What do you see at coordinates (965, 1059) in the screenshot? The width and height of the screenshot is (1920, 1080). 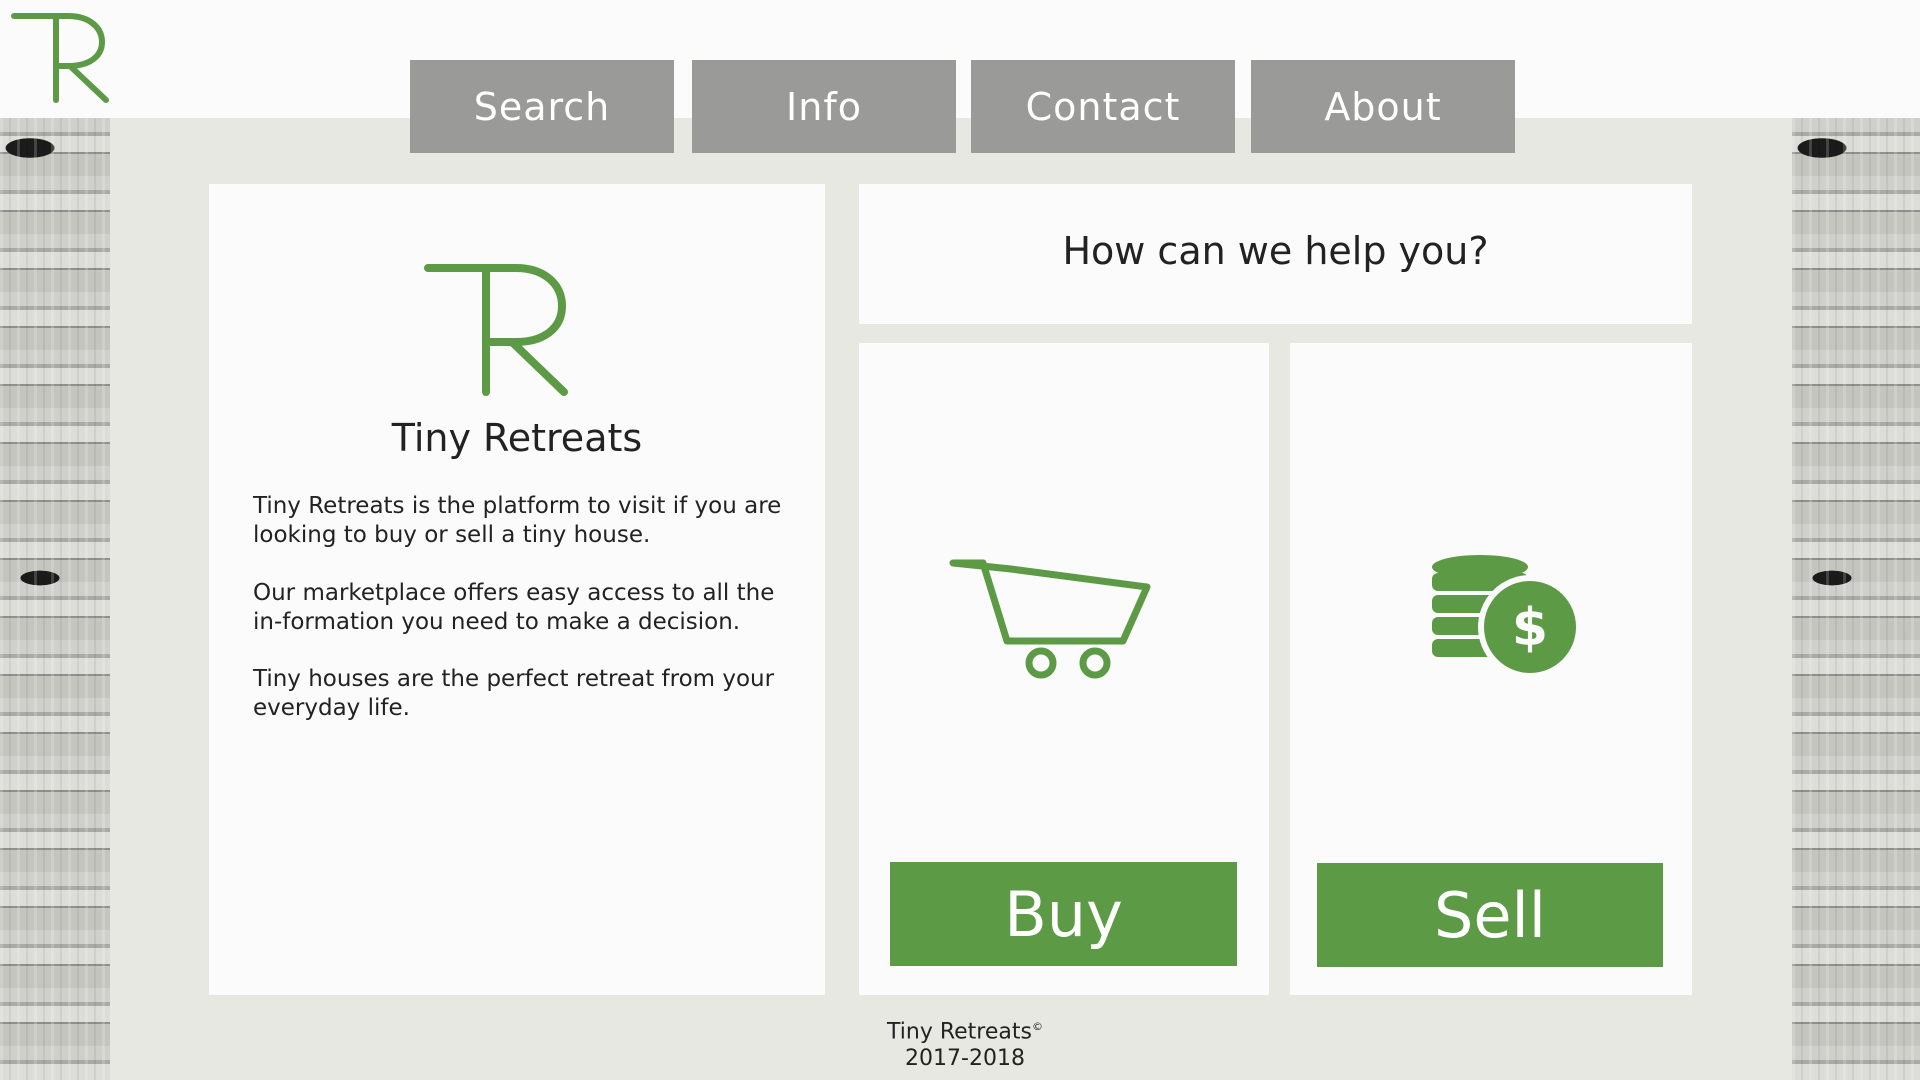 I see `footer-years: 2017-2018` at bounding box center [965, 1059].